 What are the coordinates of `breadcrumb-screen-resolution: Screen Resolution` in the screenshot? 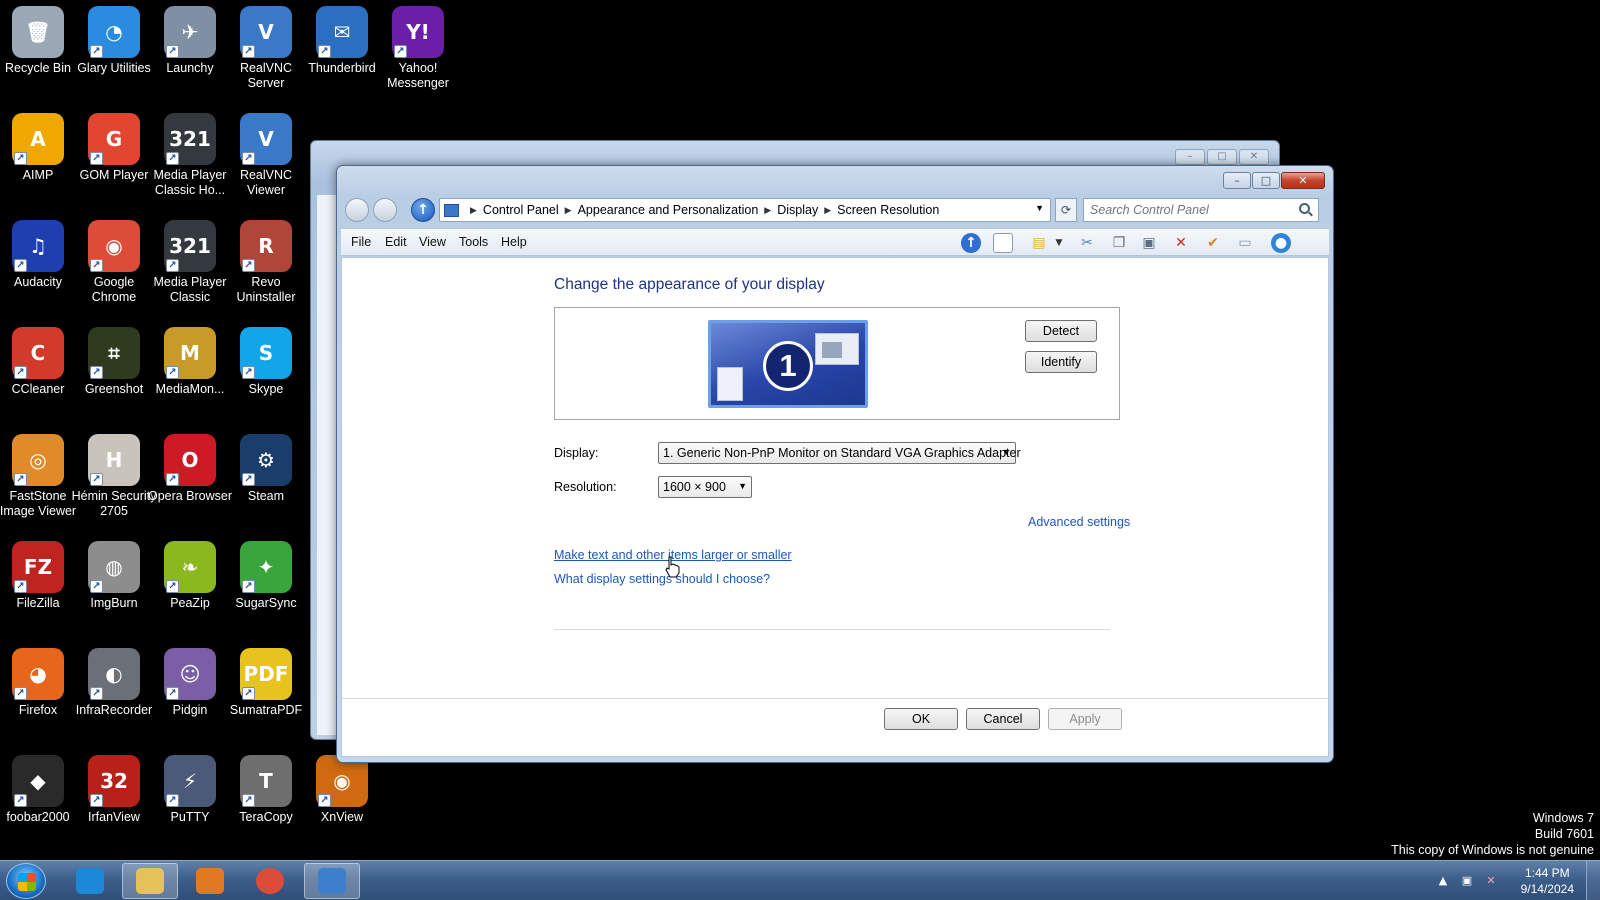 It's located at (888, 210).